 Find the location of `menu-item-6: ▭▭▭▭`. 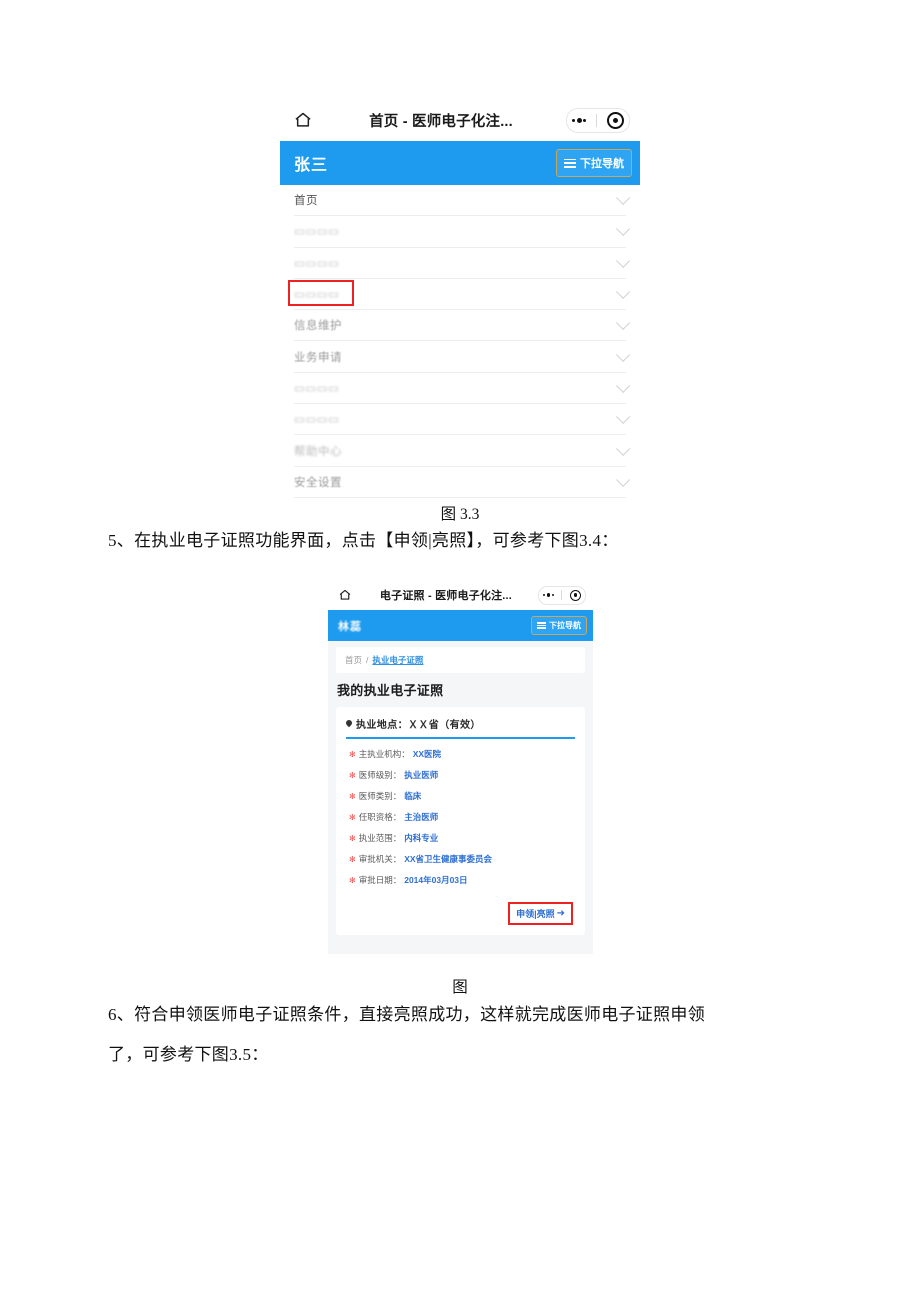

menu-item-6: ▭▭▭▭ is located at coordinates (462, 389).